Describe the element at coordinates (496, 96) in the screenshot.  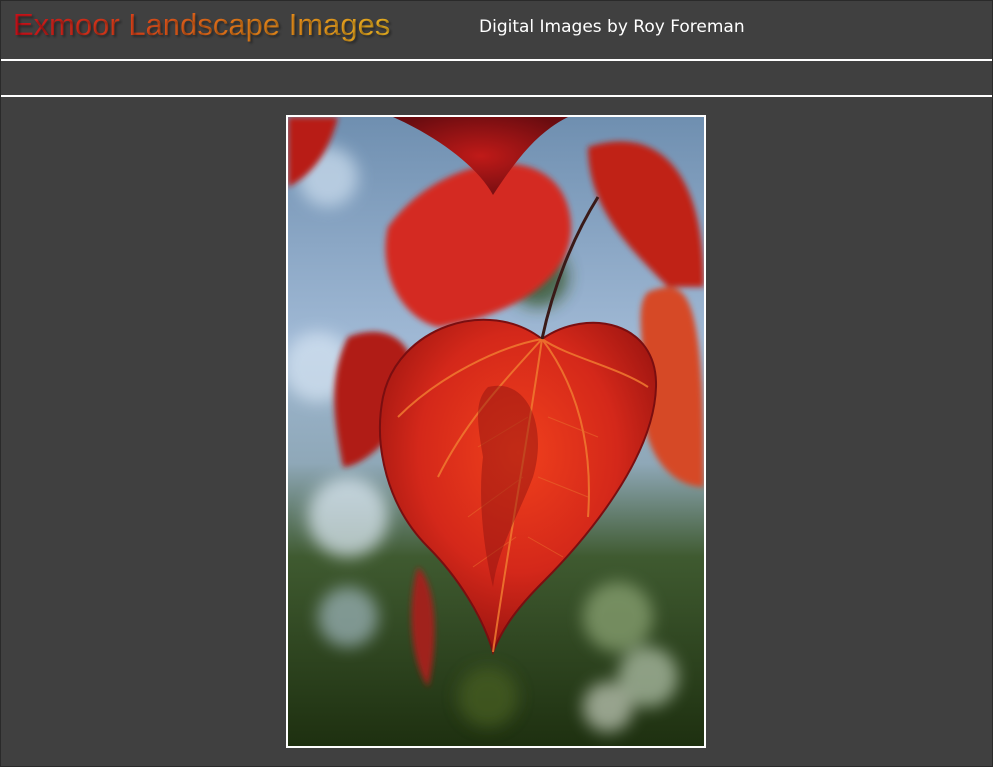
I see `nav-divider` at that location.